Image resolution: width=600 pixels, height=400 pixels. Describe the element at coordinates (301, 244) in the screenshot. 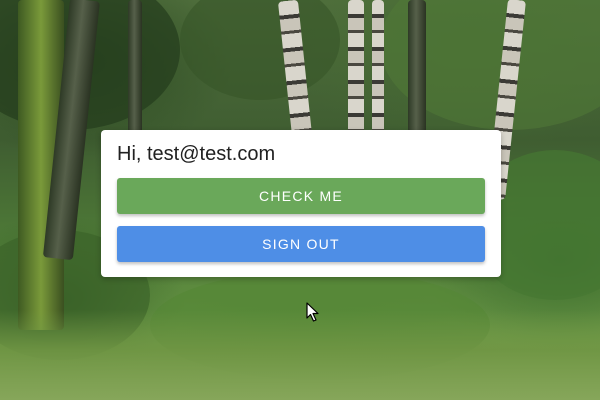

I see `sign-out-button: SIGN OUT` at that location.